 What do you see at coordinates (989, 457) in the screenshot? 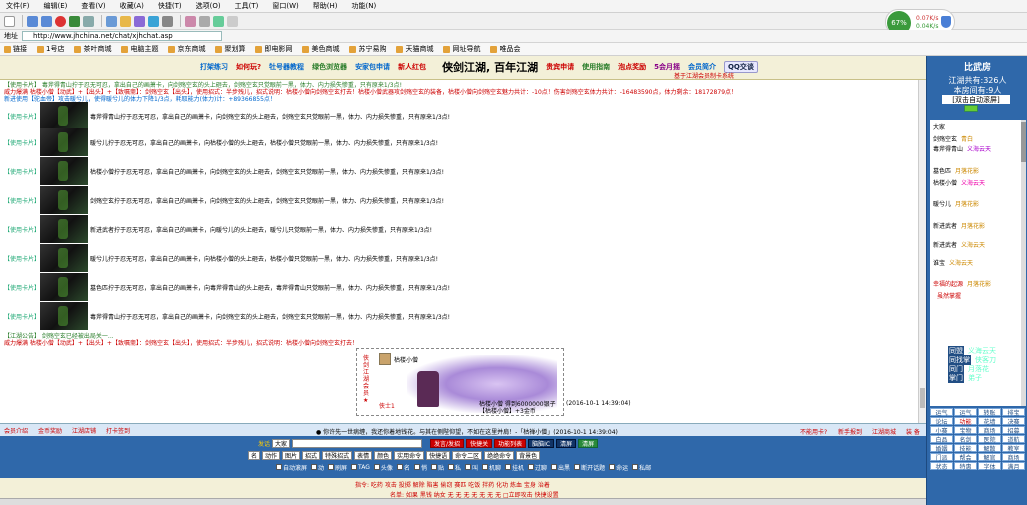
I see `grid-button: 解官` at bounding box center [989, 457].